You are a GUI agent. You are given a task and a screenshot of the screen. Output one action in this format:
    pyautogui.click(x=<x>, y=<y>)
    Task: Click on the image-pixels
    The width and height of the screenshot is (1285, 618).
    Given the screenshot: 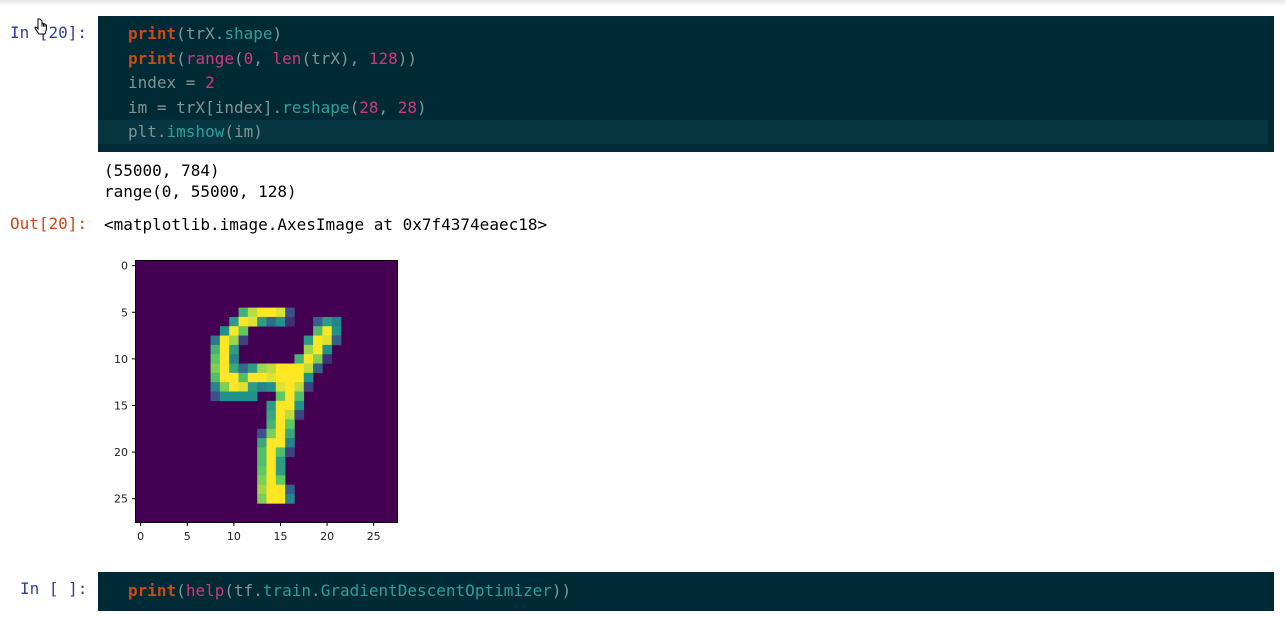 What is the action you would take?
    pyautogui.click(x=266, y=391)
    